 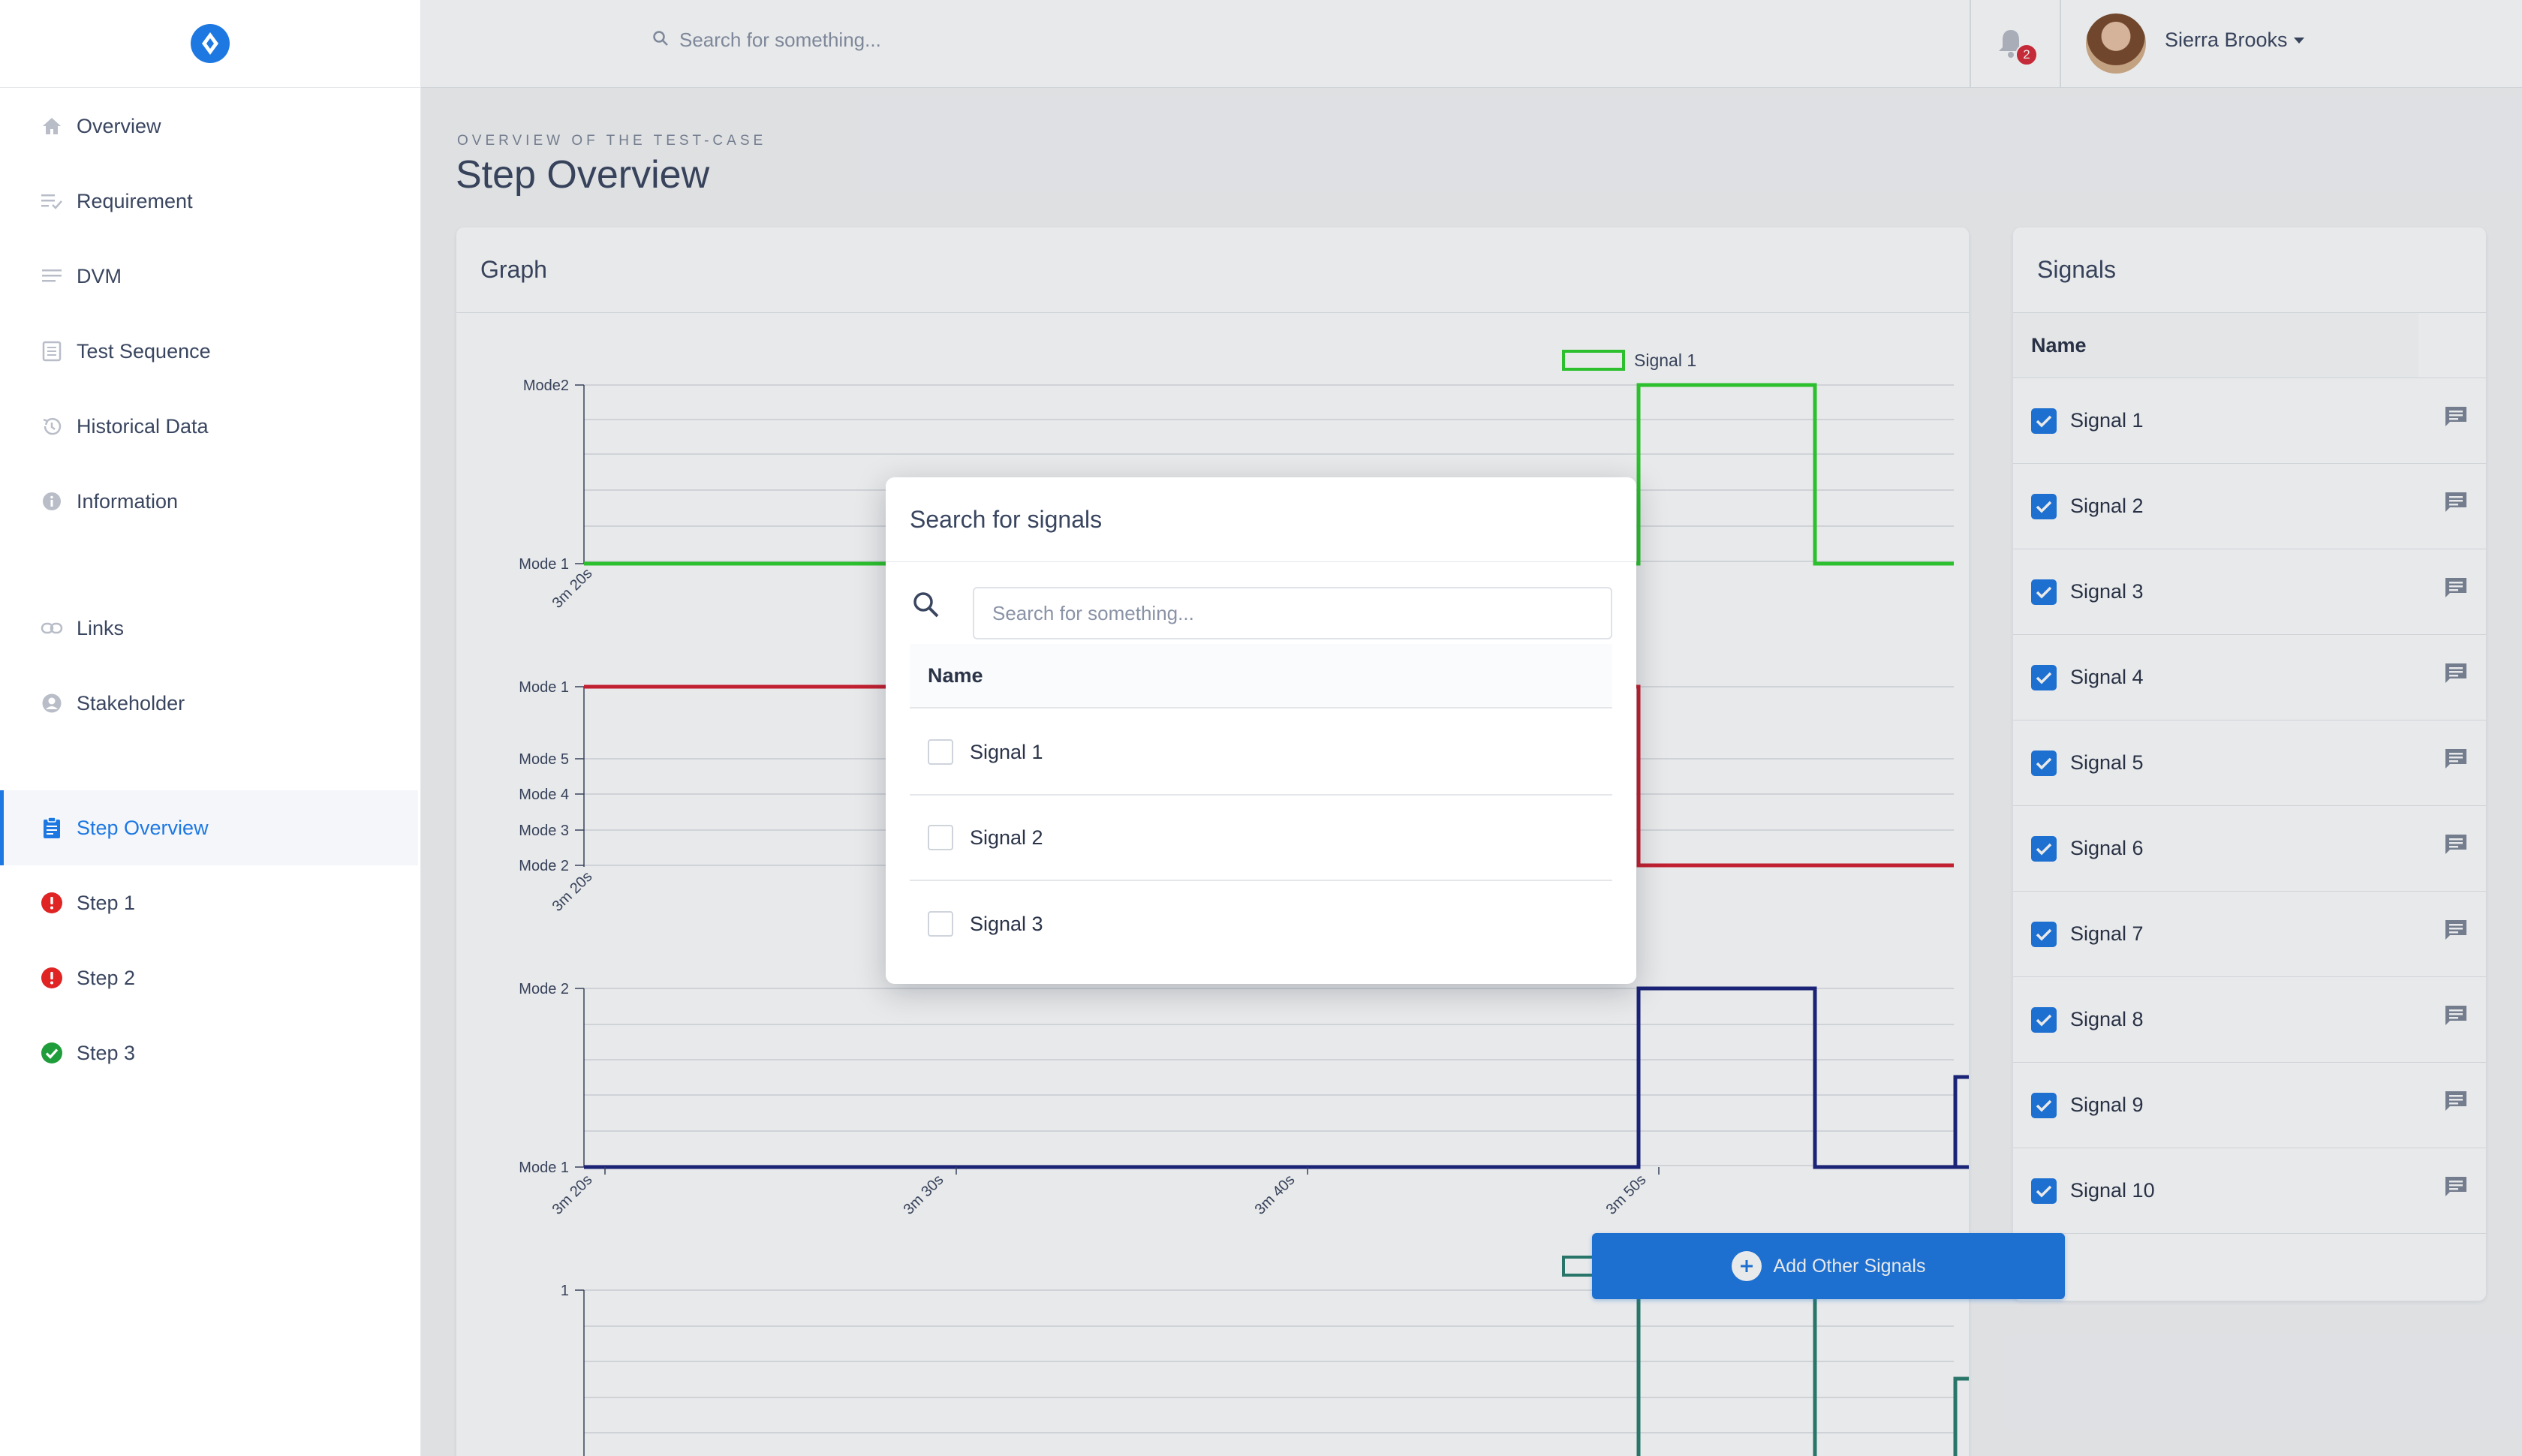 I want to click on sidebar-item-label: DVM, so click(x=99, y=275).